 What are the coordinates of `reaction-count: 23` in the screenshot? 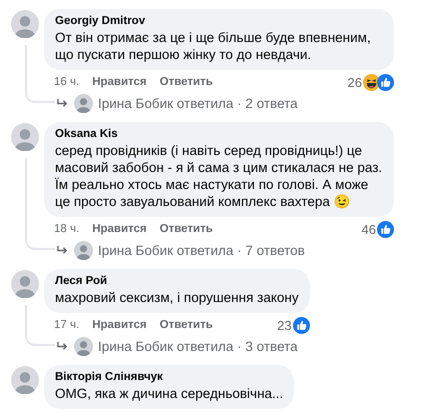 It's located at (284, 325).